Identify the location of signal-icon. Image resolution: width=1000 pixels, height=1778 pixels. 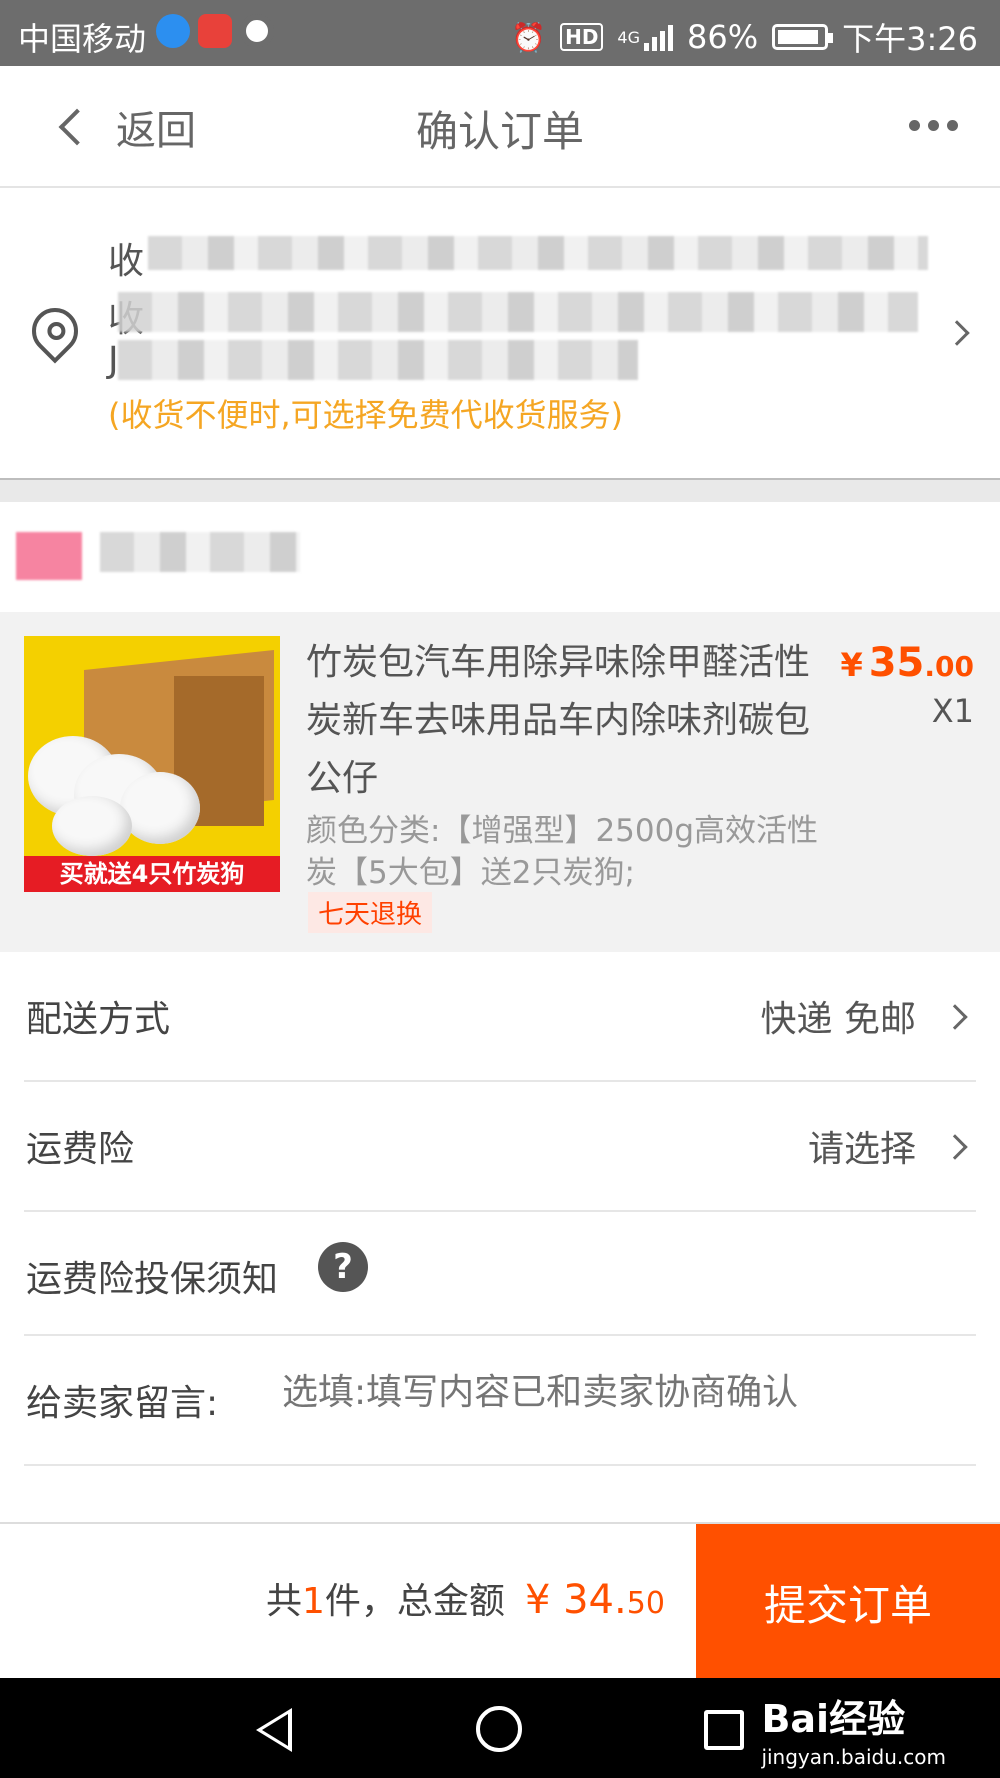
(658, 37).